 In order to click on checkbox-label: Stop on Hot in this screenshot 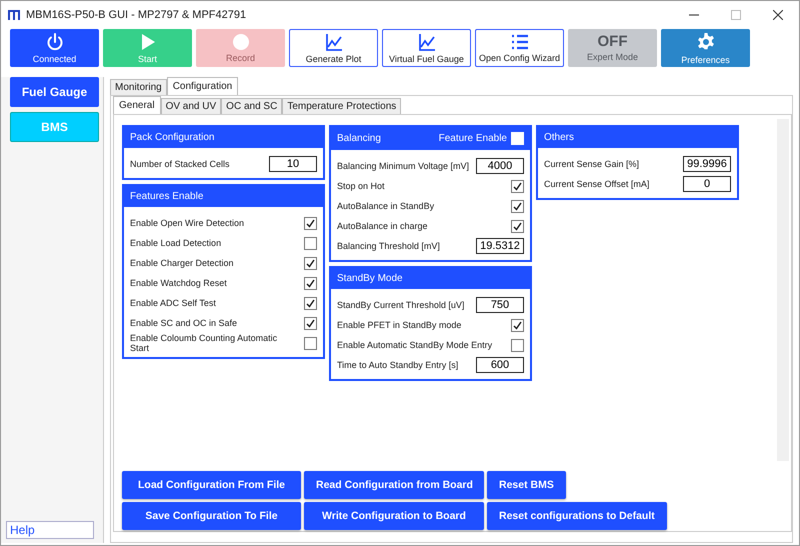, I will do `click(361, 186)`.